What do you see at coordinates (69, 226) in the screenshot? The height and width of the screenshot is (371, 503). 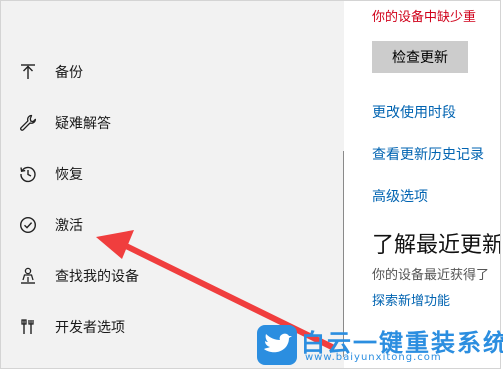 I see `sidebar-item-label: 激活` at bounding box center [69, 226].